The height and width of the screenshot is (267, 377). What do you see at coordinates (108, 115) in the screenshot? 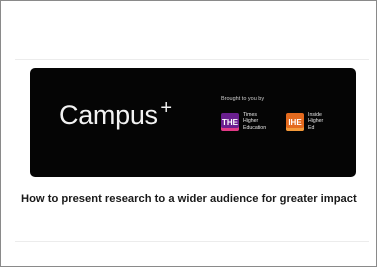
I see `campus-logo-text: Campus` at bounding box center [108, 115].